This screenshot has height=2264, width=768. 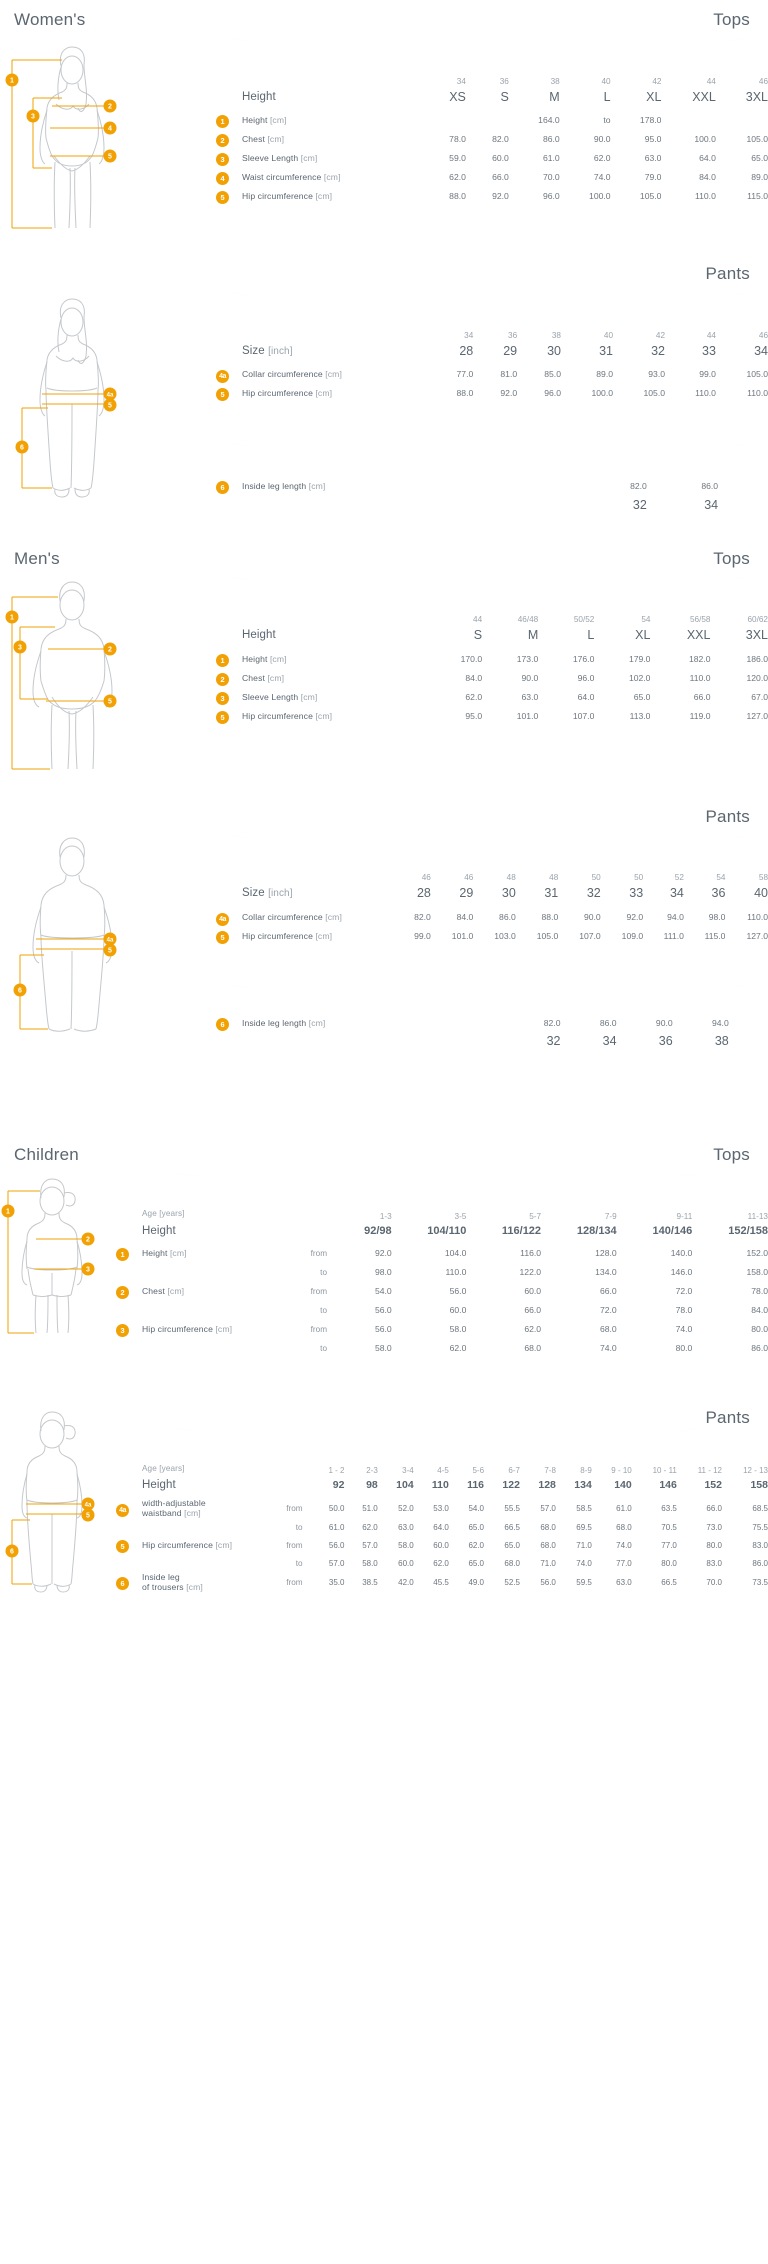 What do you see at coordinates (759, 1485) in the screenshot?
I see `height-size-11: 158` at bounding box center [759, 1485].